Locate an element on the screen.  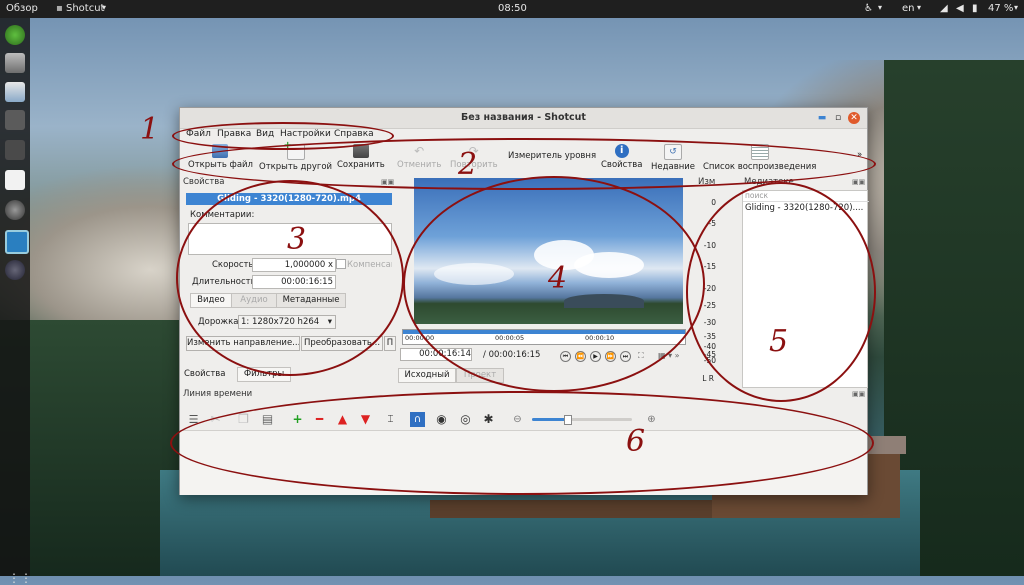
annotation-number: 3 is located at coordinates (297, 239).